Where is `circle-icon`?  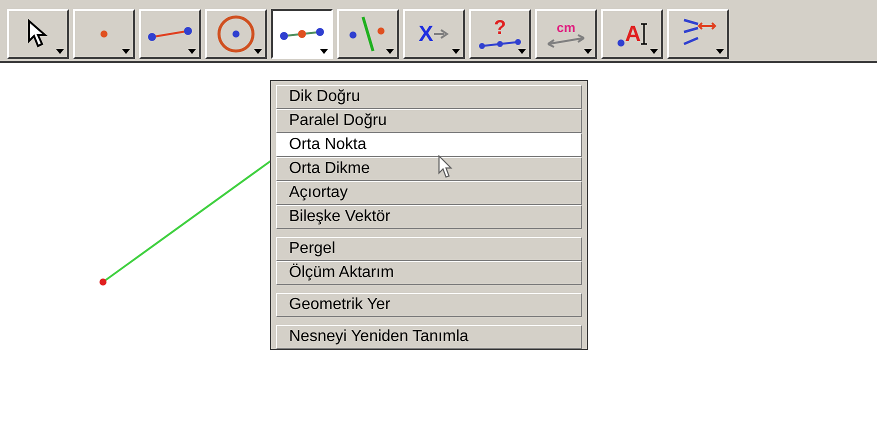 circle-icon is located at coordinates (236, 34).